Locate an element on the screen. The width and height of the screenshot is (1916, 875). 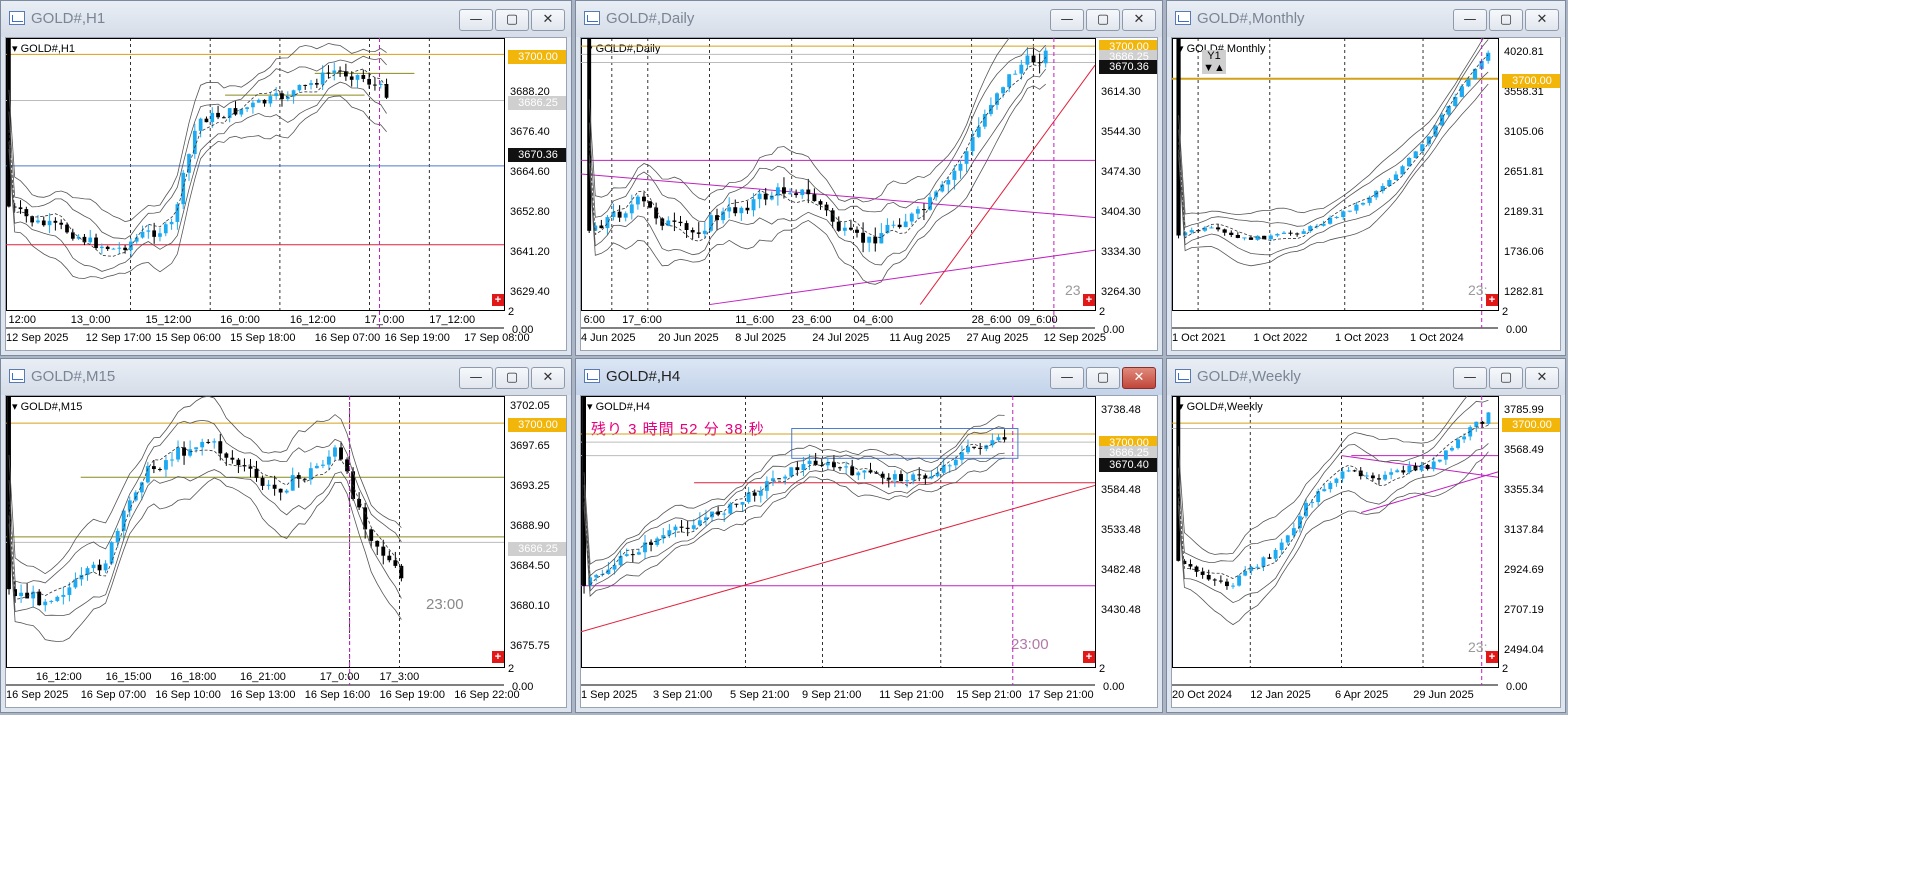
price-badge: 3670.36 is located at coordinates (537, 155).